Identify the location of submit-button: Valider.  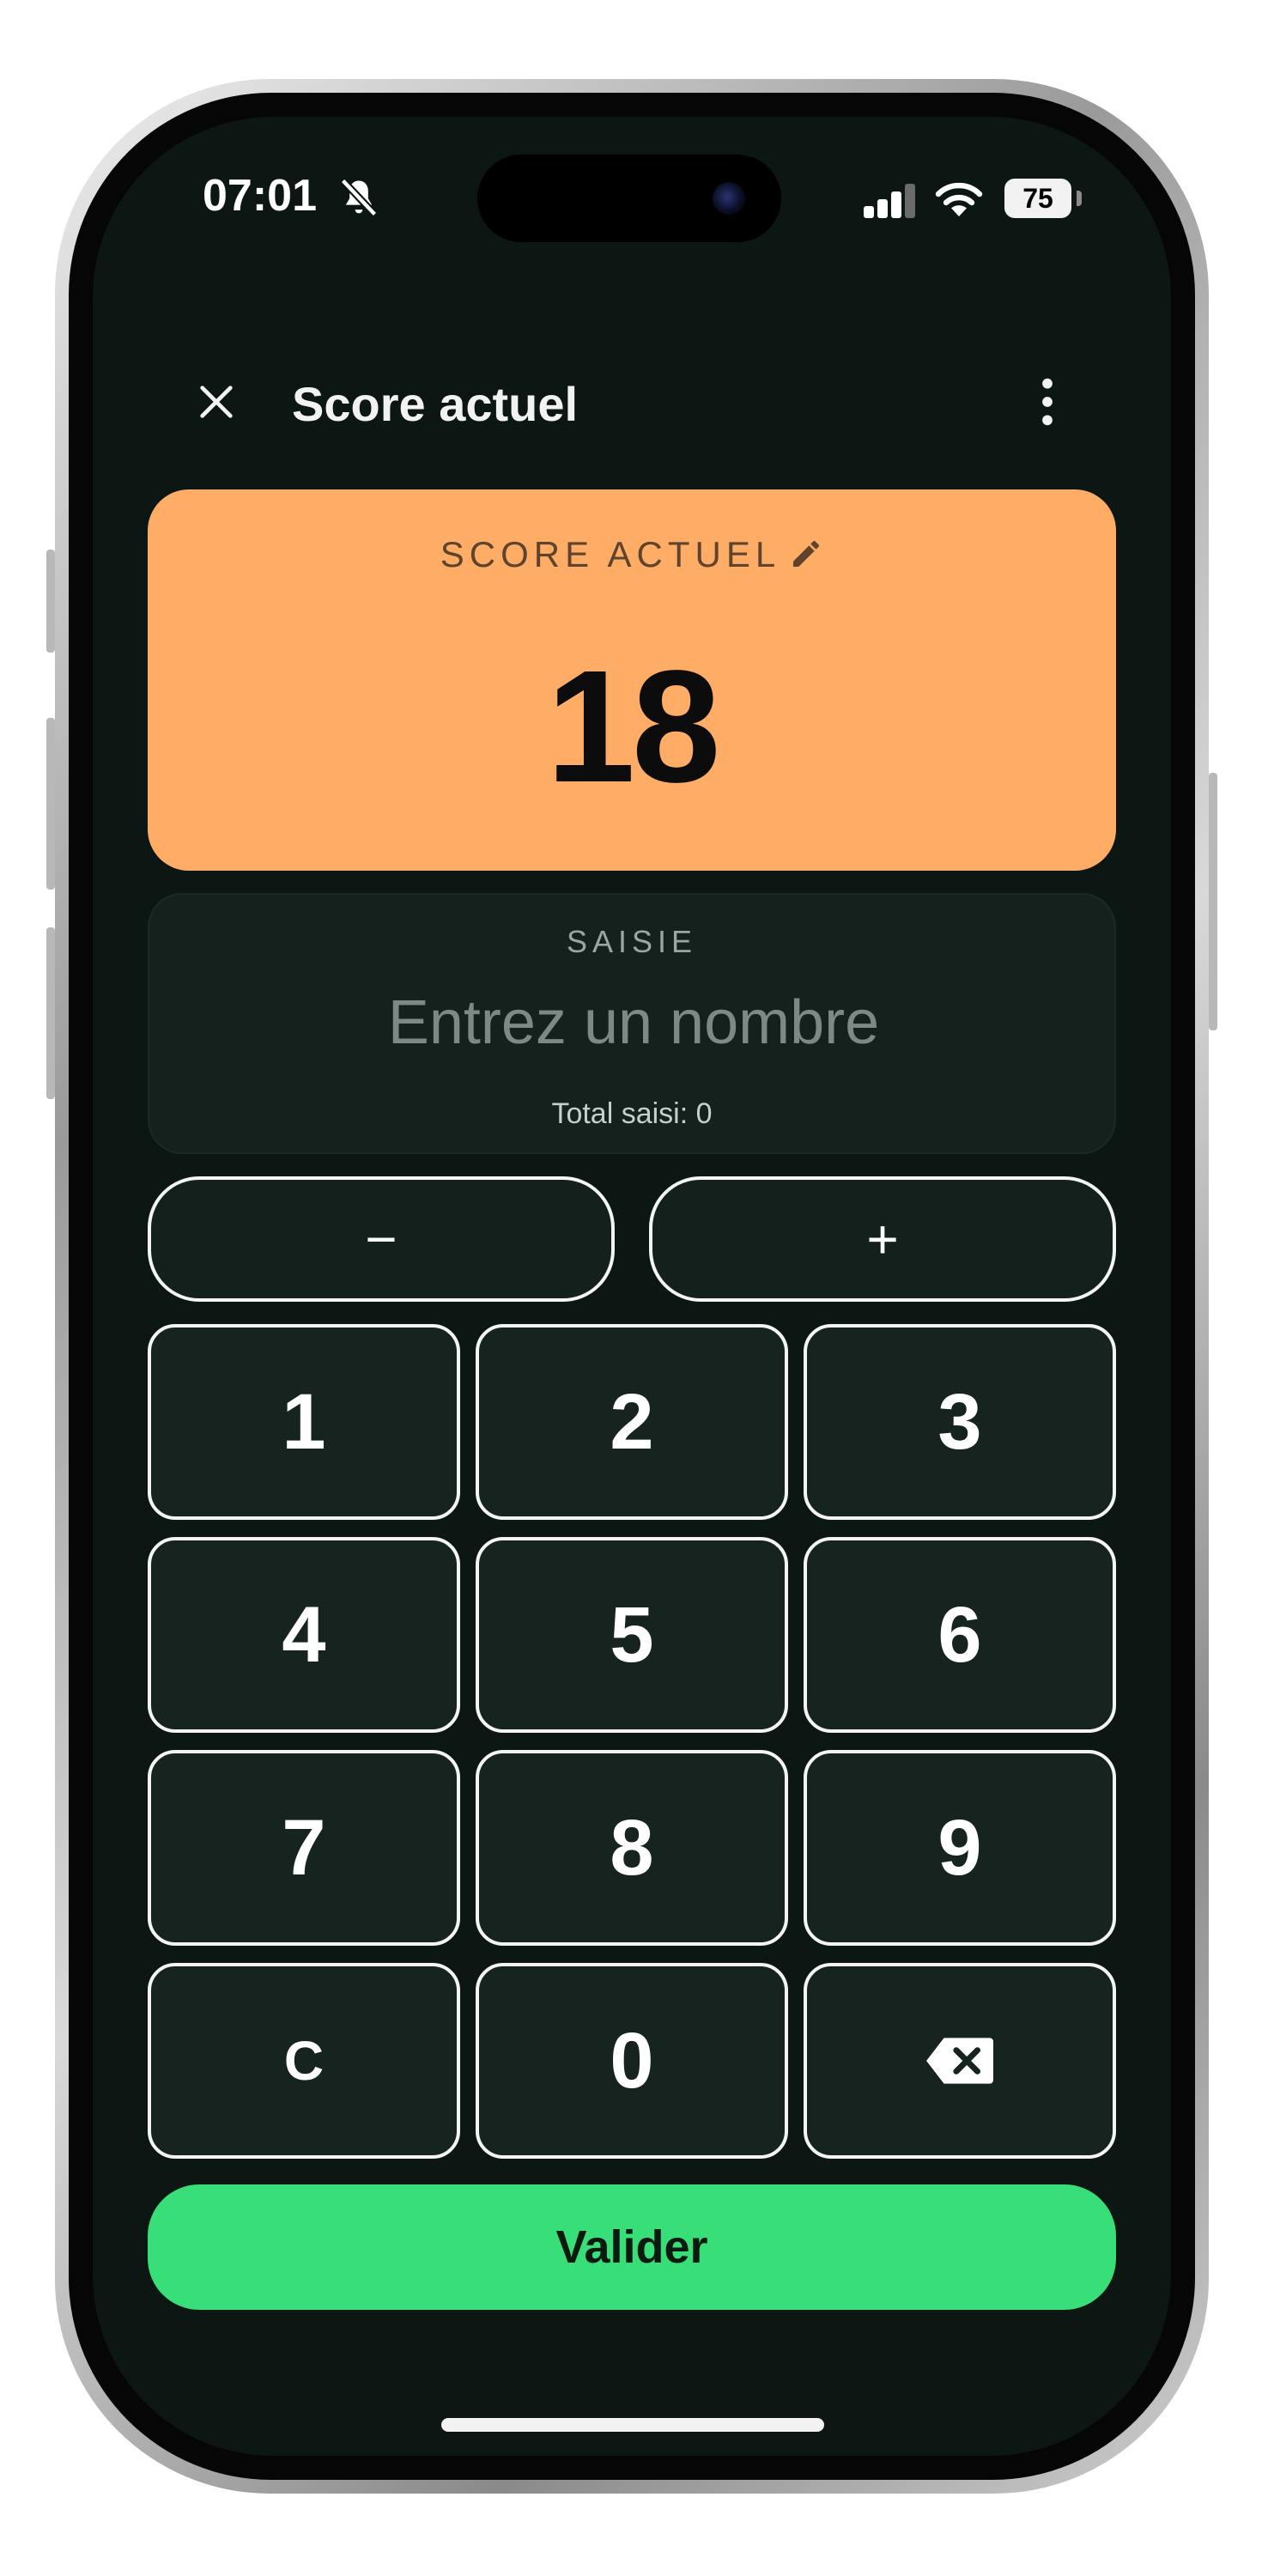
(632, 2247).